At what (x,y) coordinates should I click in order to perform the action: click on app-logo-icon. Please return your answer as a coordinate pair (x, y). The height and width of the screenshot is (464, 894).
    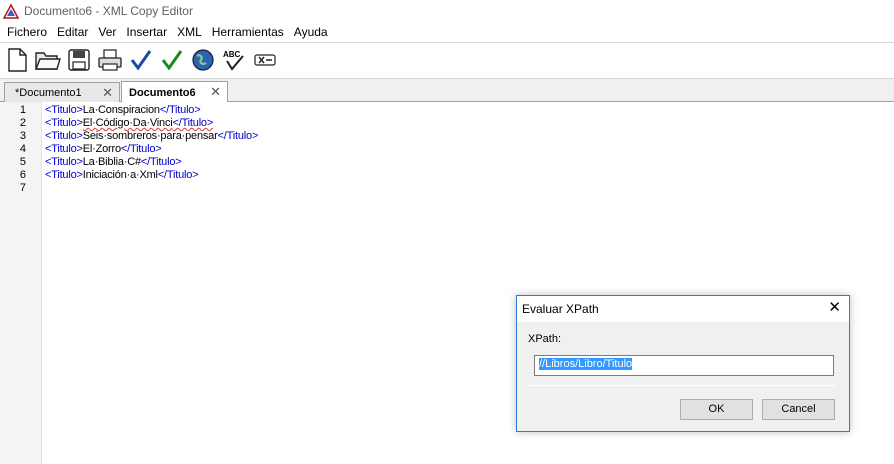
    Looking at the image, I should click on (11, 11).